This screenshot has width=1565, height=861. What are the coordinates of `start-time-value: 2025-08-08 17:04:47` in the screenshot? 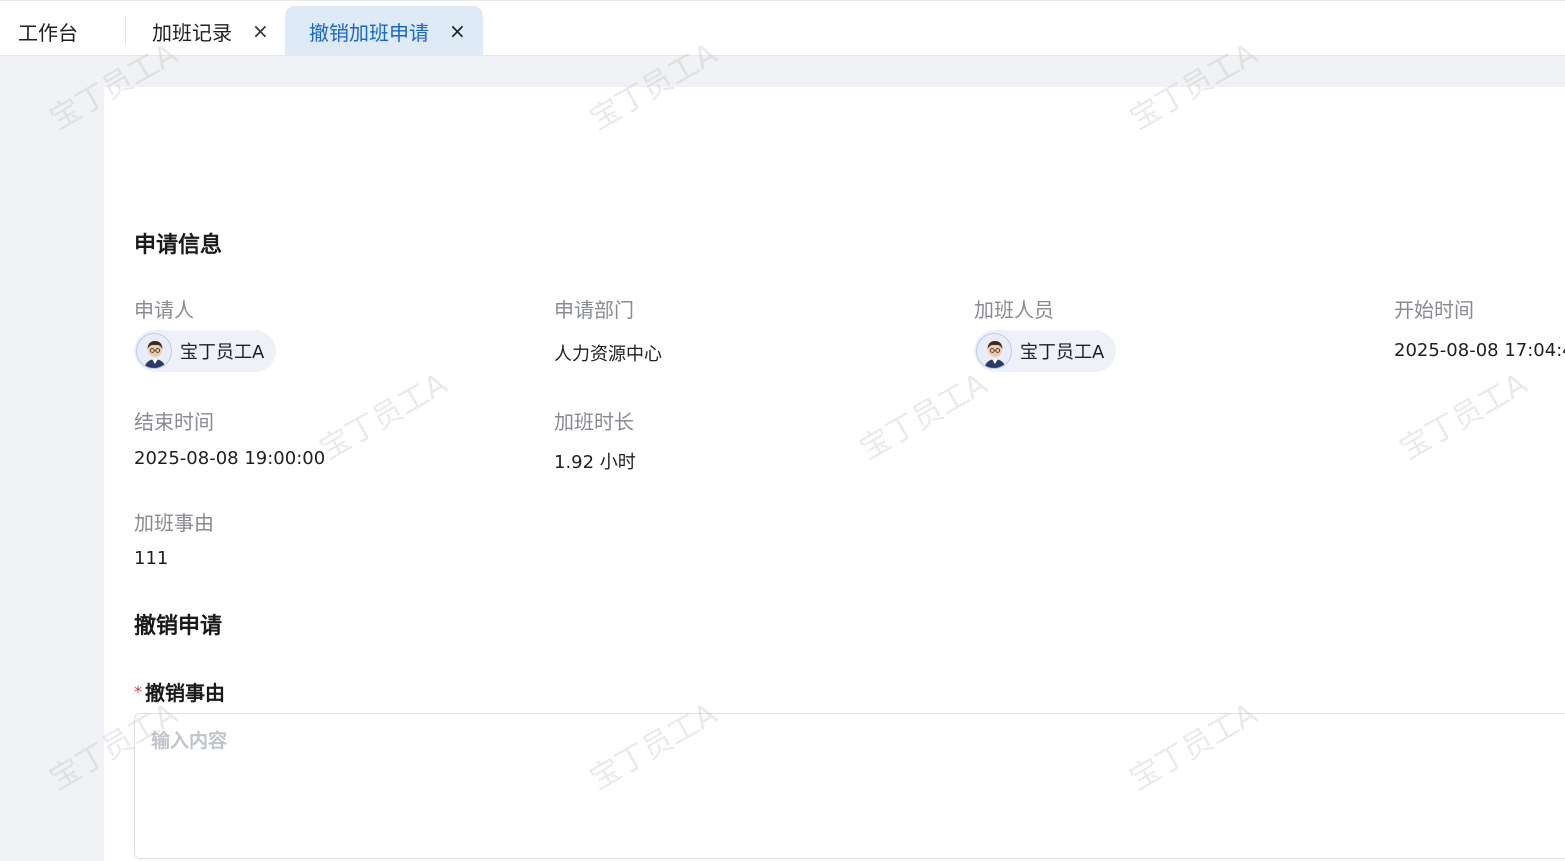 It's located at (1479, 350).